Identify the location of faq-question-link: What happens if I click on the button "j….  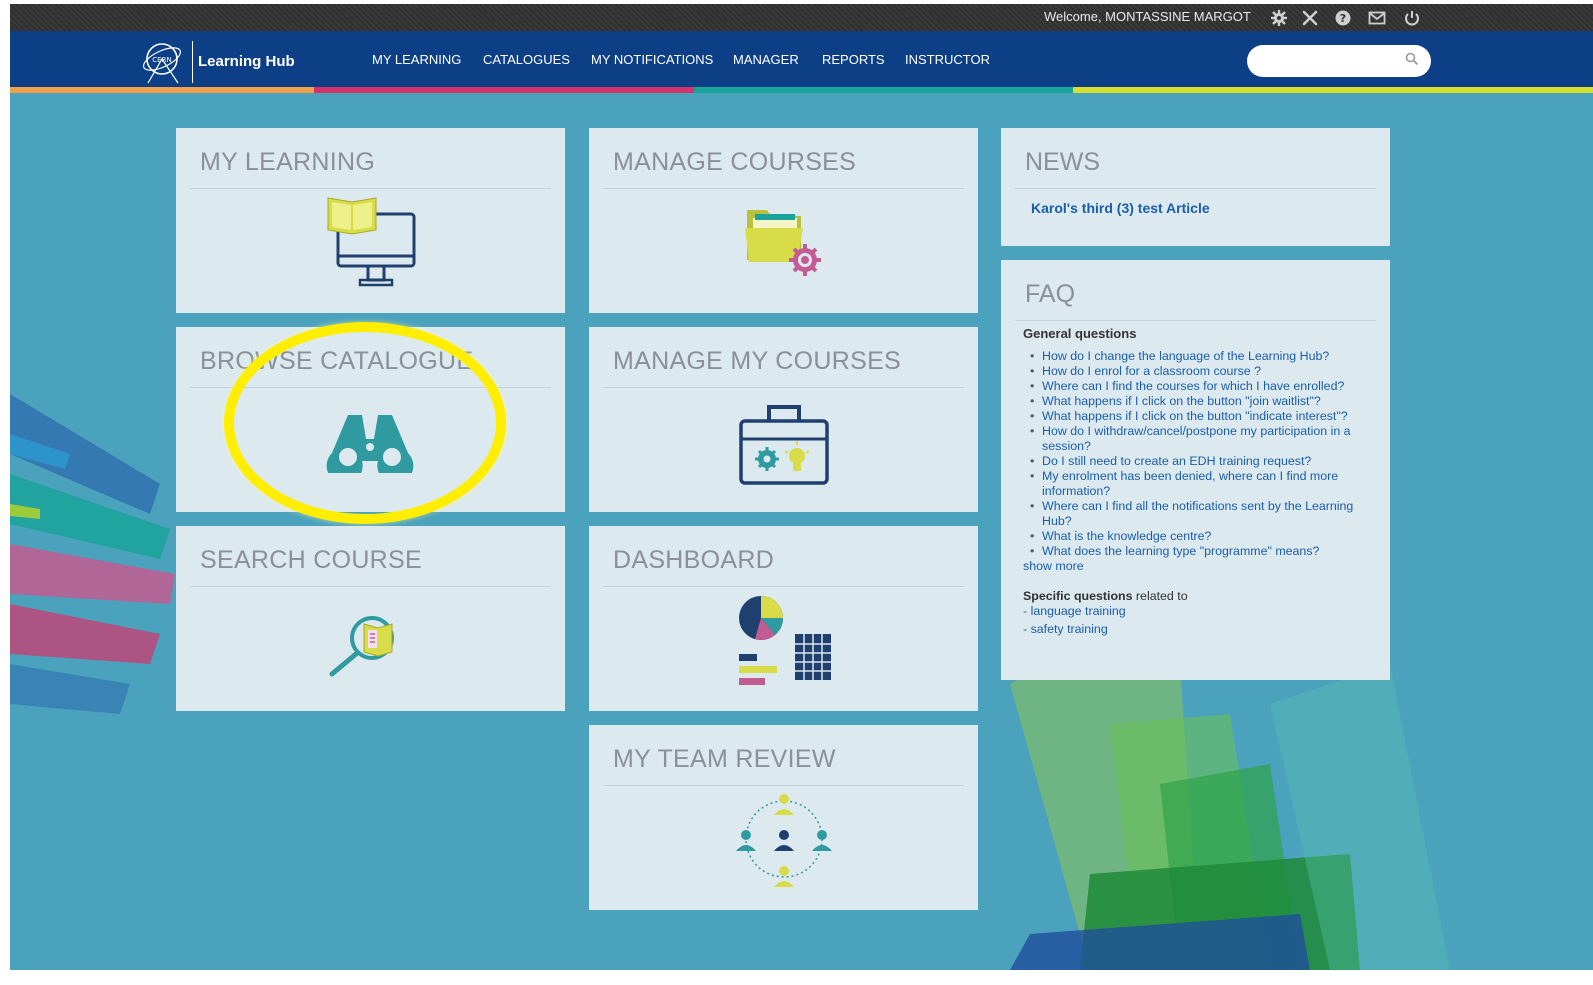
(1201, 401).